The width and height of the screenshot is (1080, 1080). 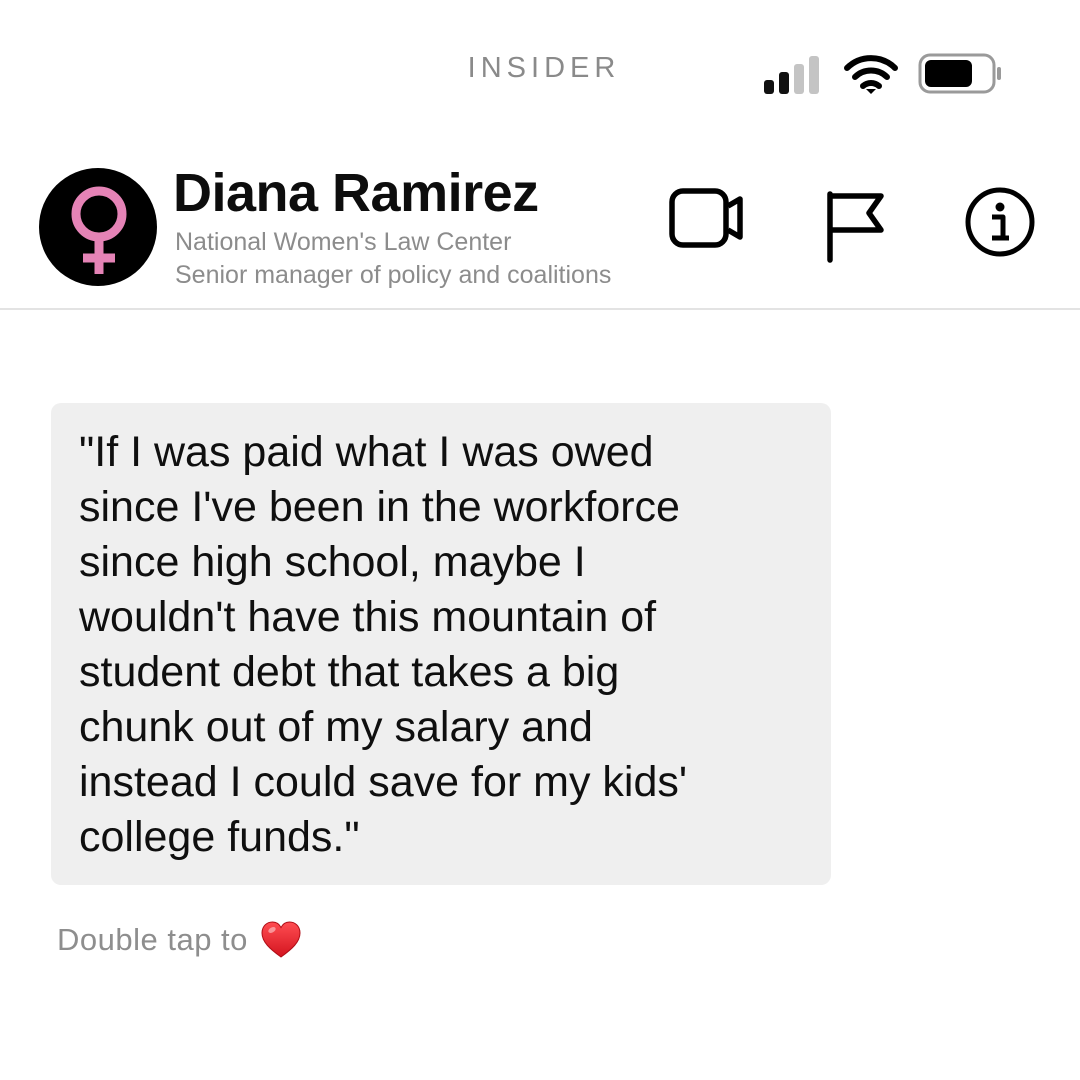 I want to click on cellular-signal-icon, so click(x=794, y=74).